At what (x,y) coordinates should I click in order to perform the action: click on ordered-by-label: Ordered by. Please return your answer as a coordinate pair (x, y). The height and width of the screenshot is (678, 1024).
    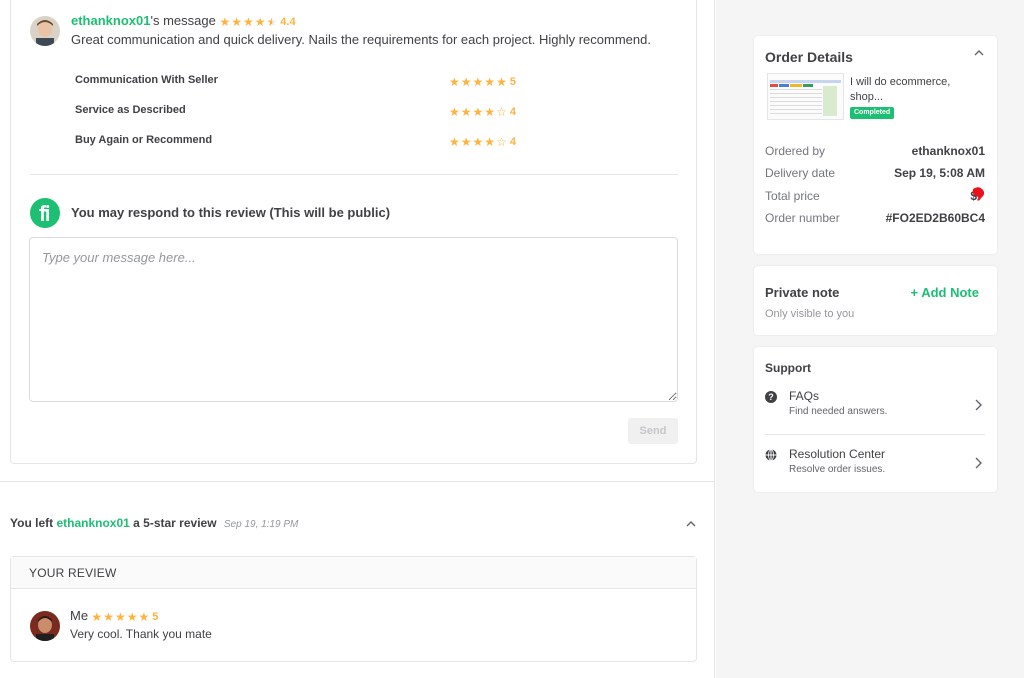
    Looking at the image, I should click on (795, 151).